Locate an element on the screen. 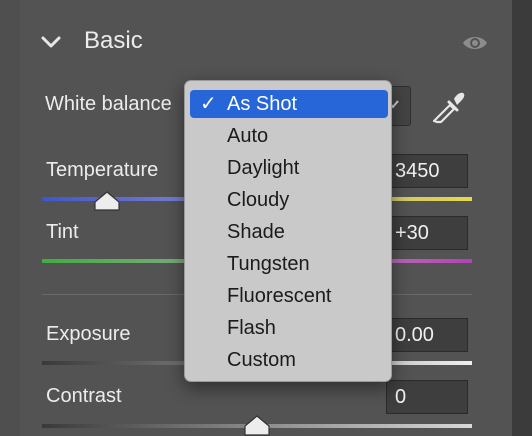 This screenshot has height=436, width=532. menu-item-as-shot: ✓ As Shot is located at coordinates (289, 104).